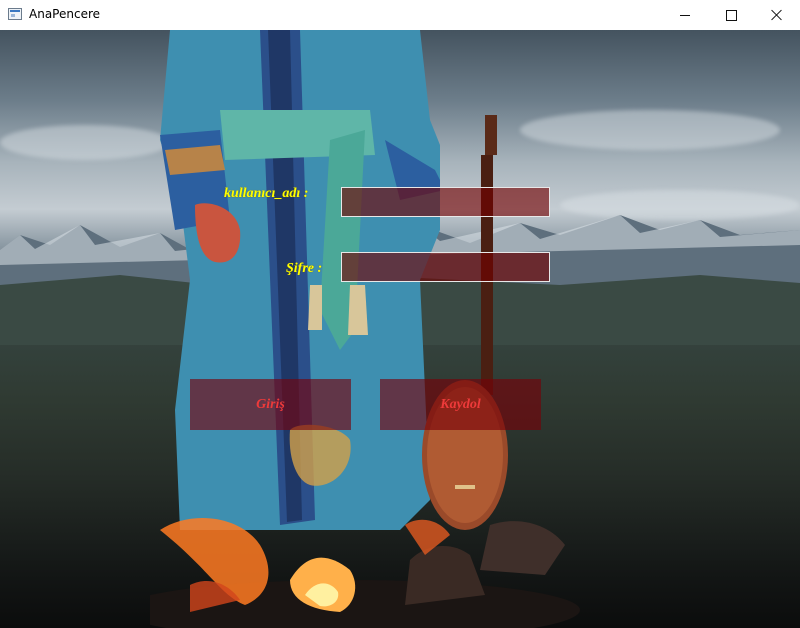 Image resolution: width=800 pixels, height=628 pixels. What do you see at coordinates (365, 573) in the screenshot?
I see `campfire` at bounding box center [365, 573].